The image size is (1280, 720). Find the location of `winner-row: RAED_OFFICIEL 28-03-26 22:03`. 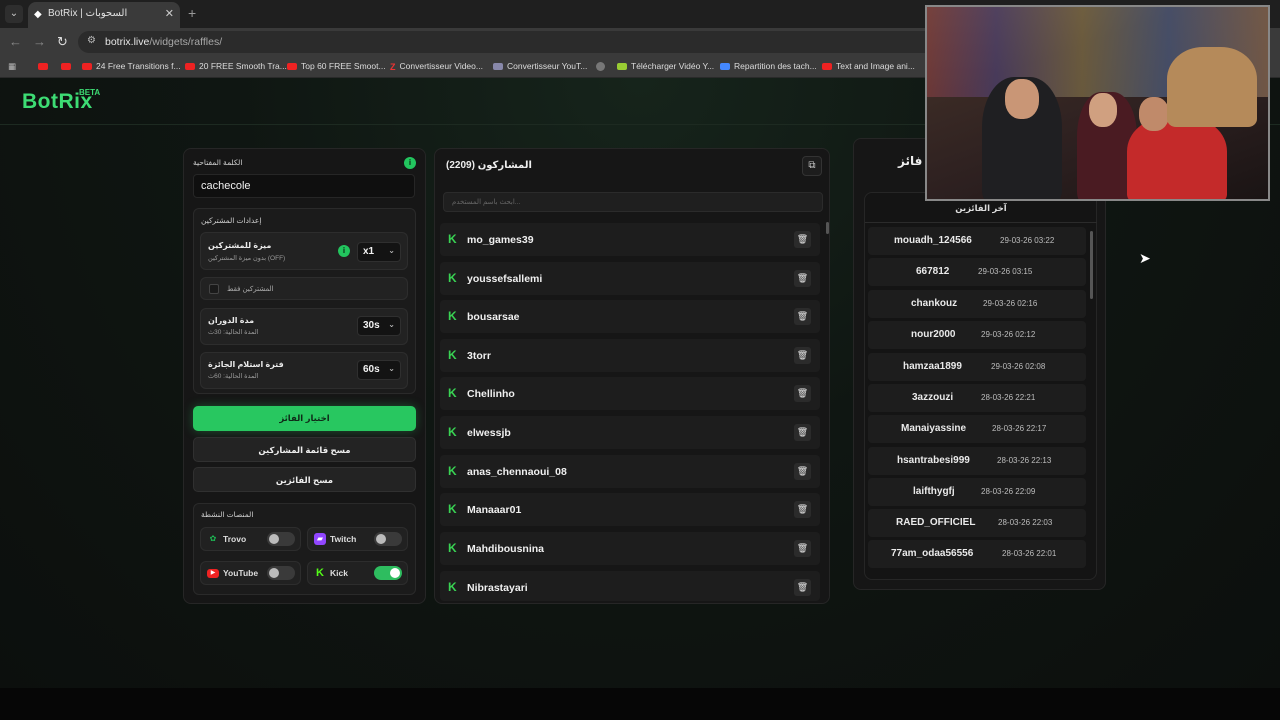

winner-row: RAED_OFFICIEL 28-03-26 22:03 is located at coordinates (977, 523).